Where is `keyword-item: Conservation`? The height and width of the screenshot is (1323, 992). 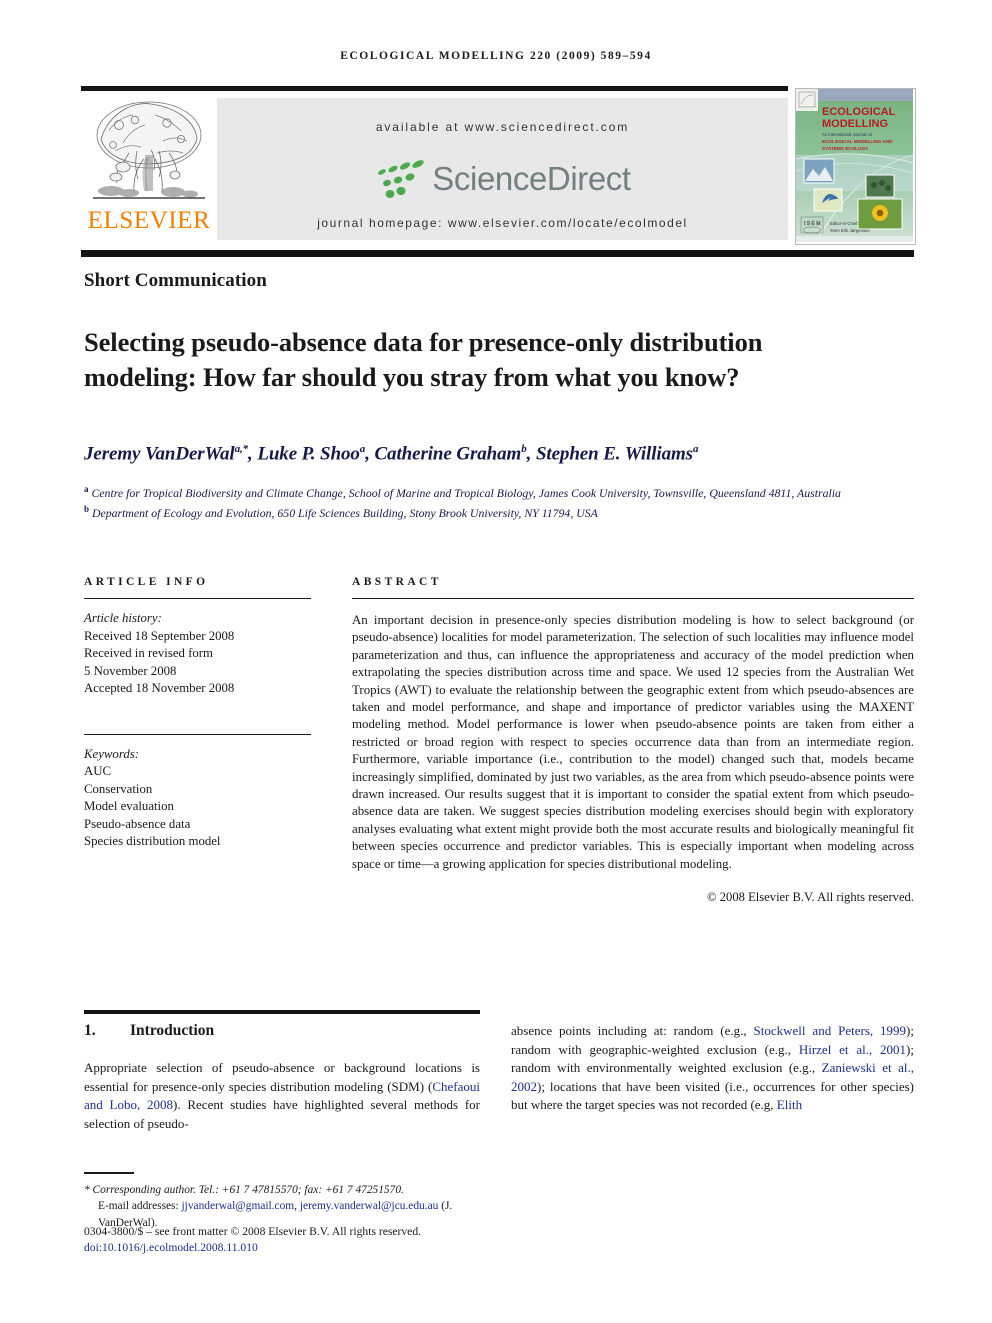 keyword-item: Conservation is located at coordinates (118, 788).